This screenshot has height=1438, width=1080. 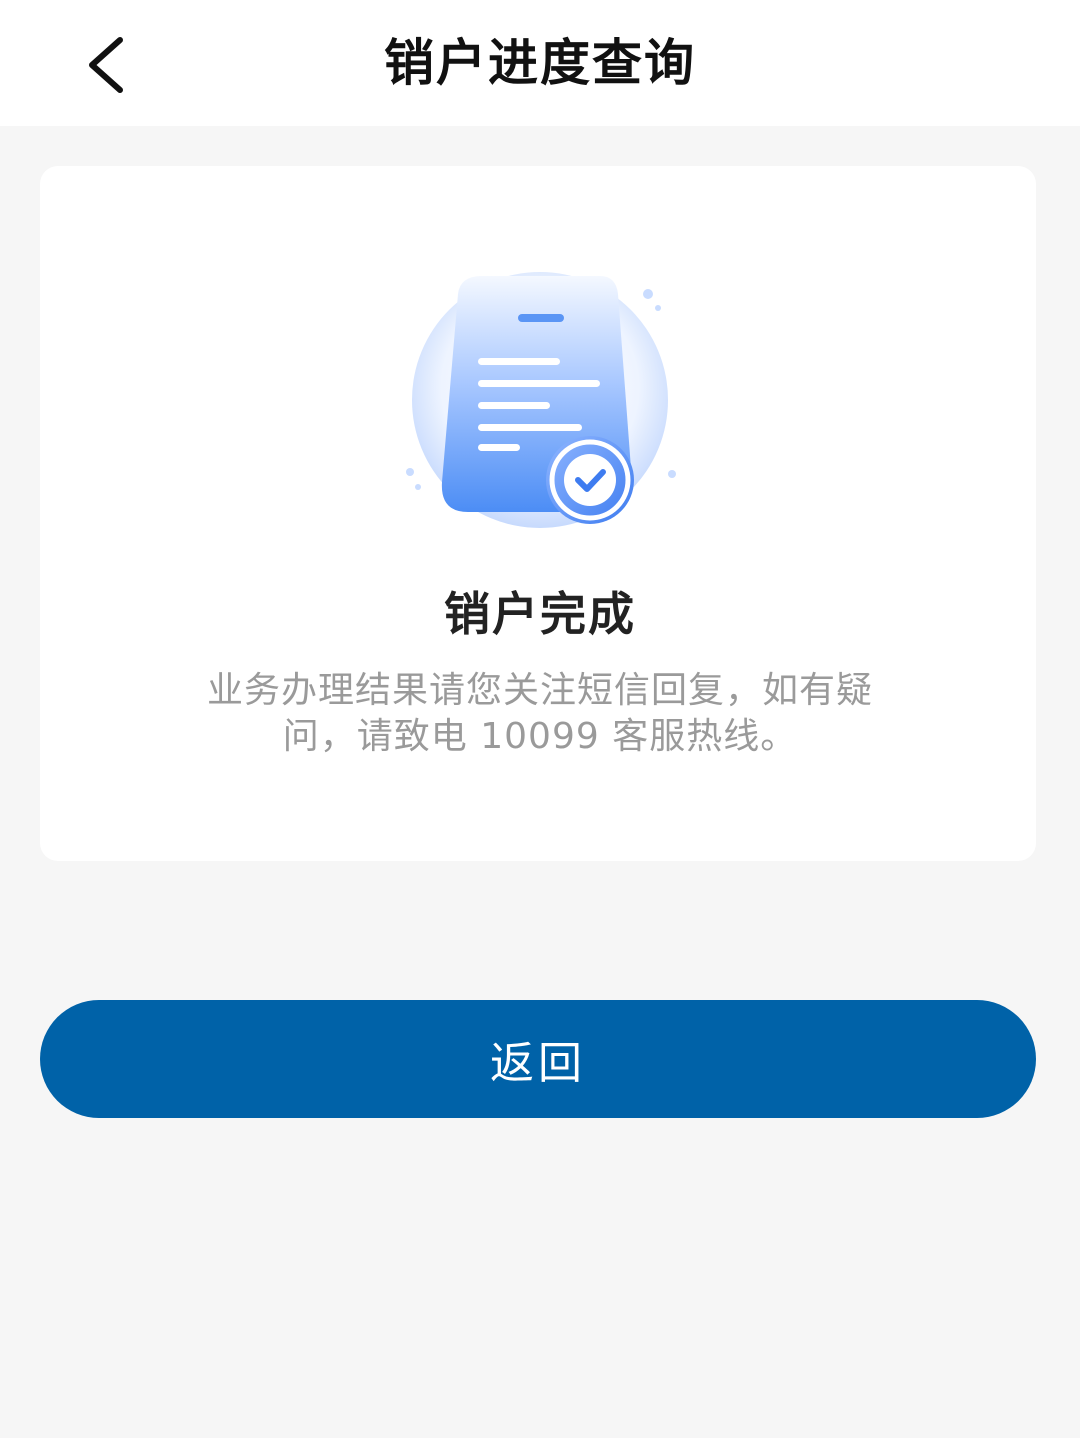 I want to click on back-button, so click(x=107, y=65).